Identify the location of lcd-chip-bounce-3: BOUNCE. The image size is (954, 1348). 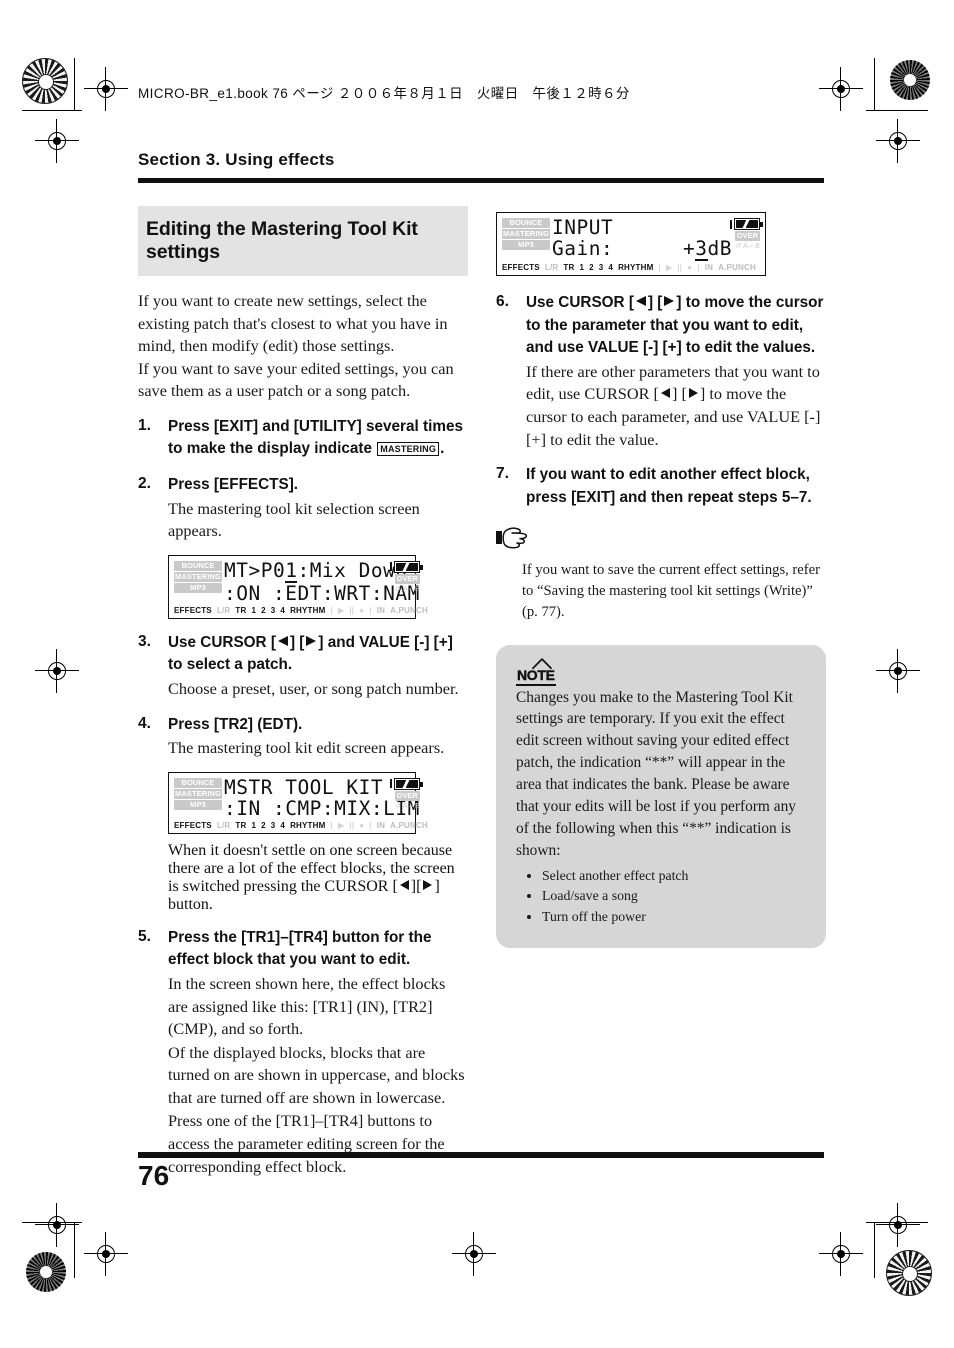
(526, 223).